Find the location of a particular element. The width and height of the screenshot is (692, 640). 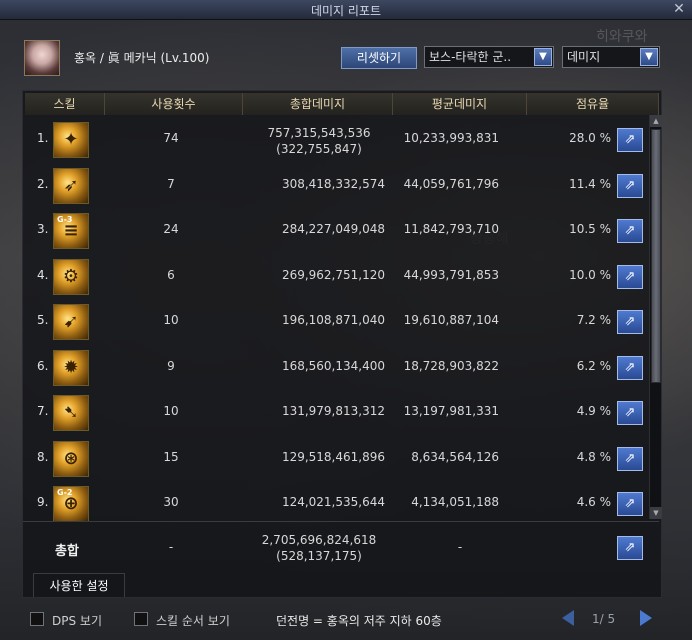

row-share: 4.8 % is located at coordinates (593, 456).